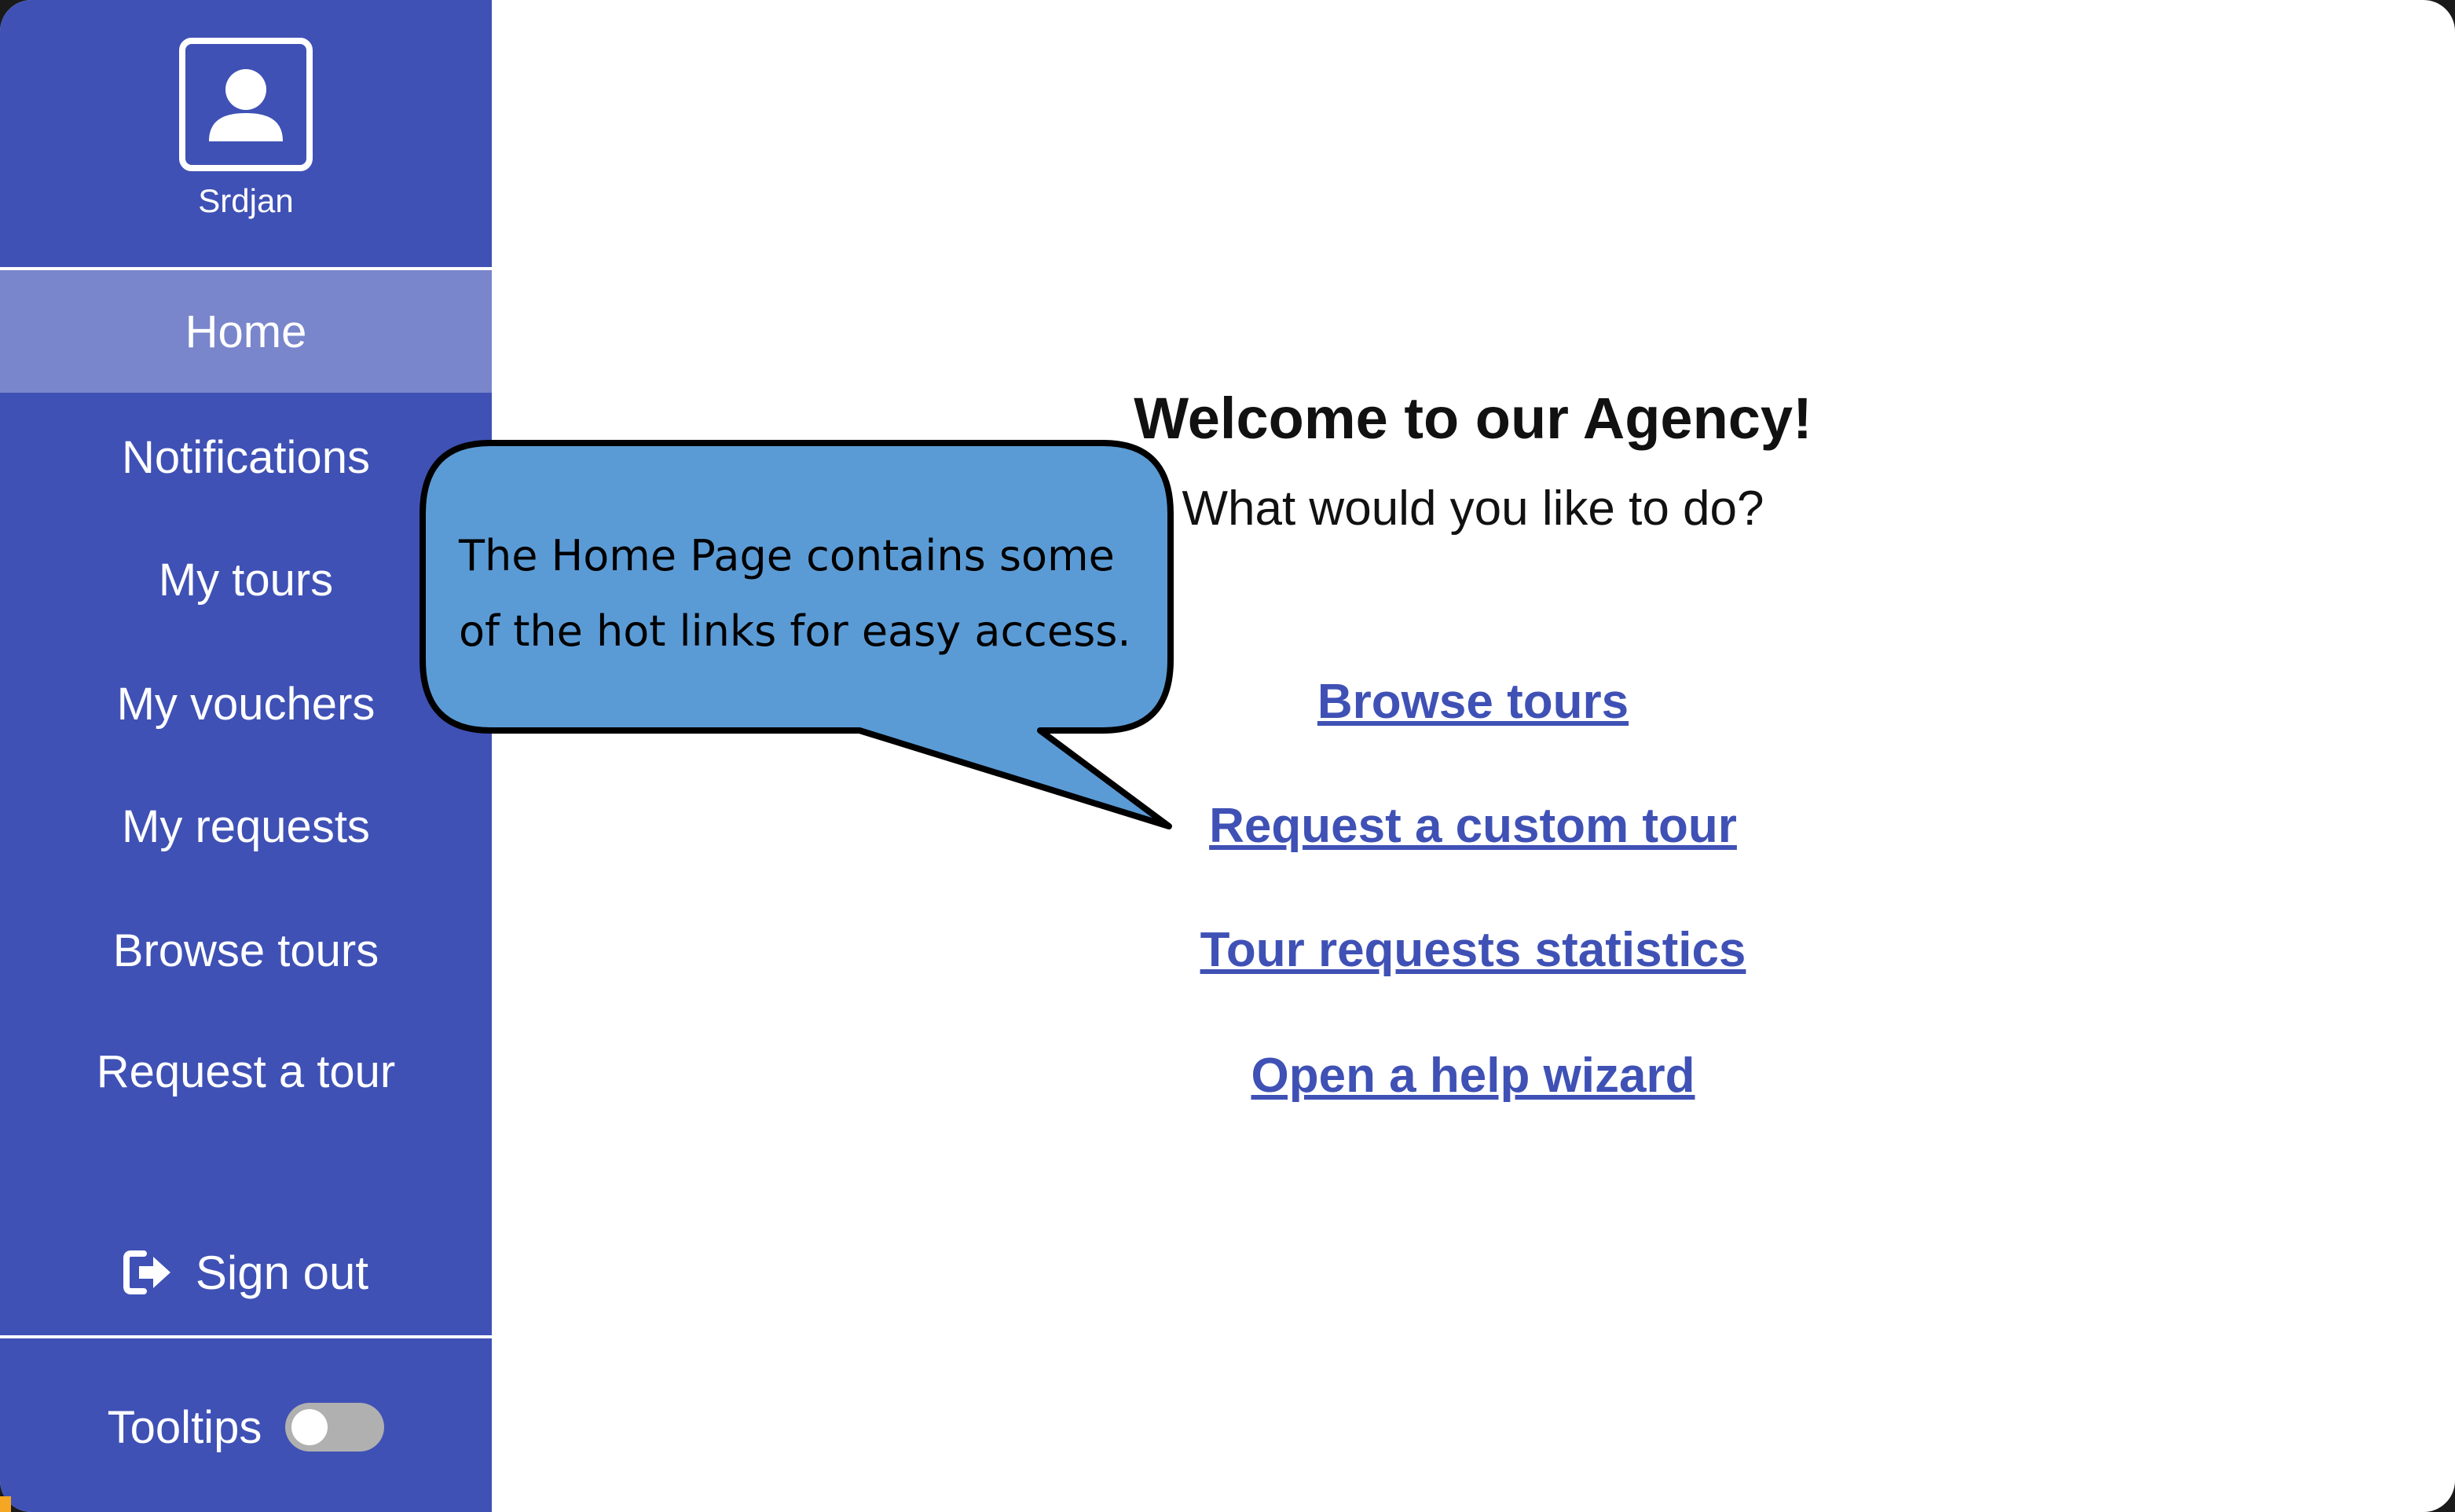 This screenshot has height=1512, width=2455. I want to click on user-avatar-icon, so click(246, 104).